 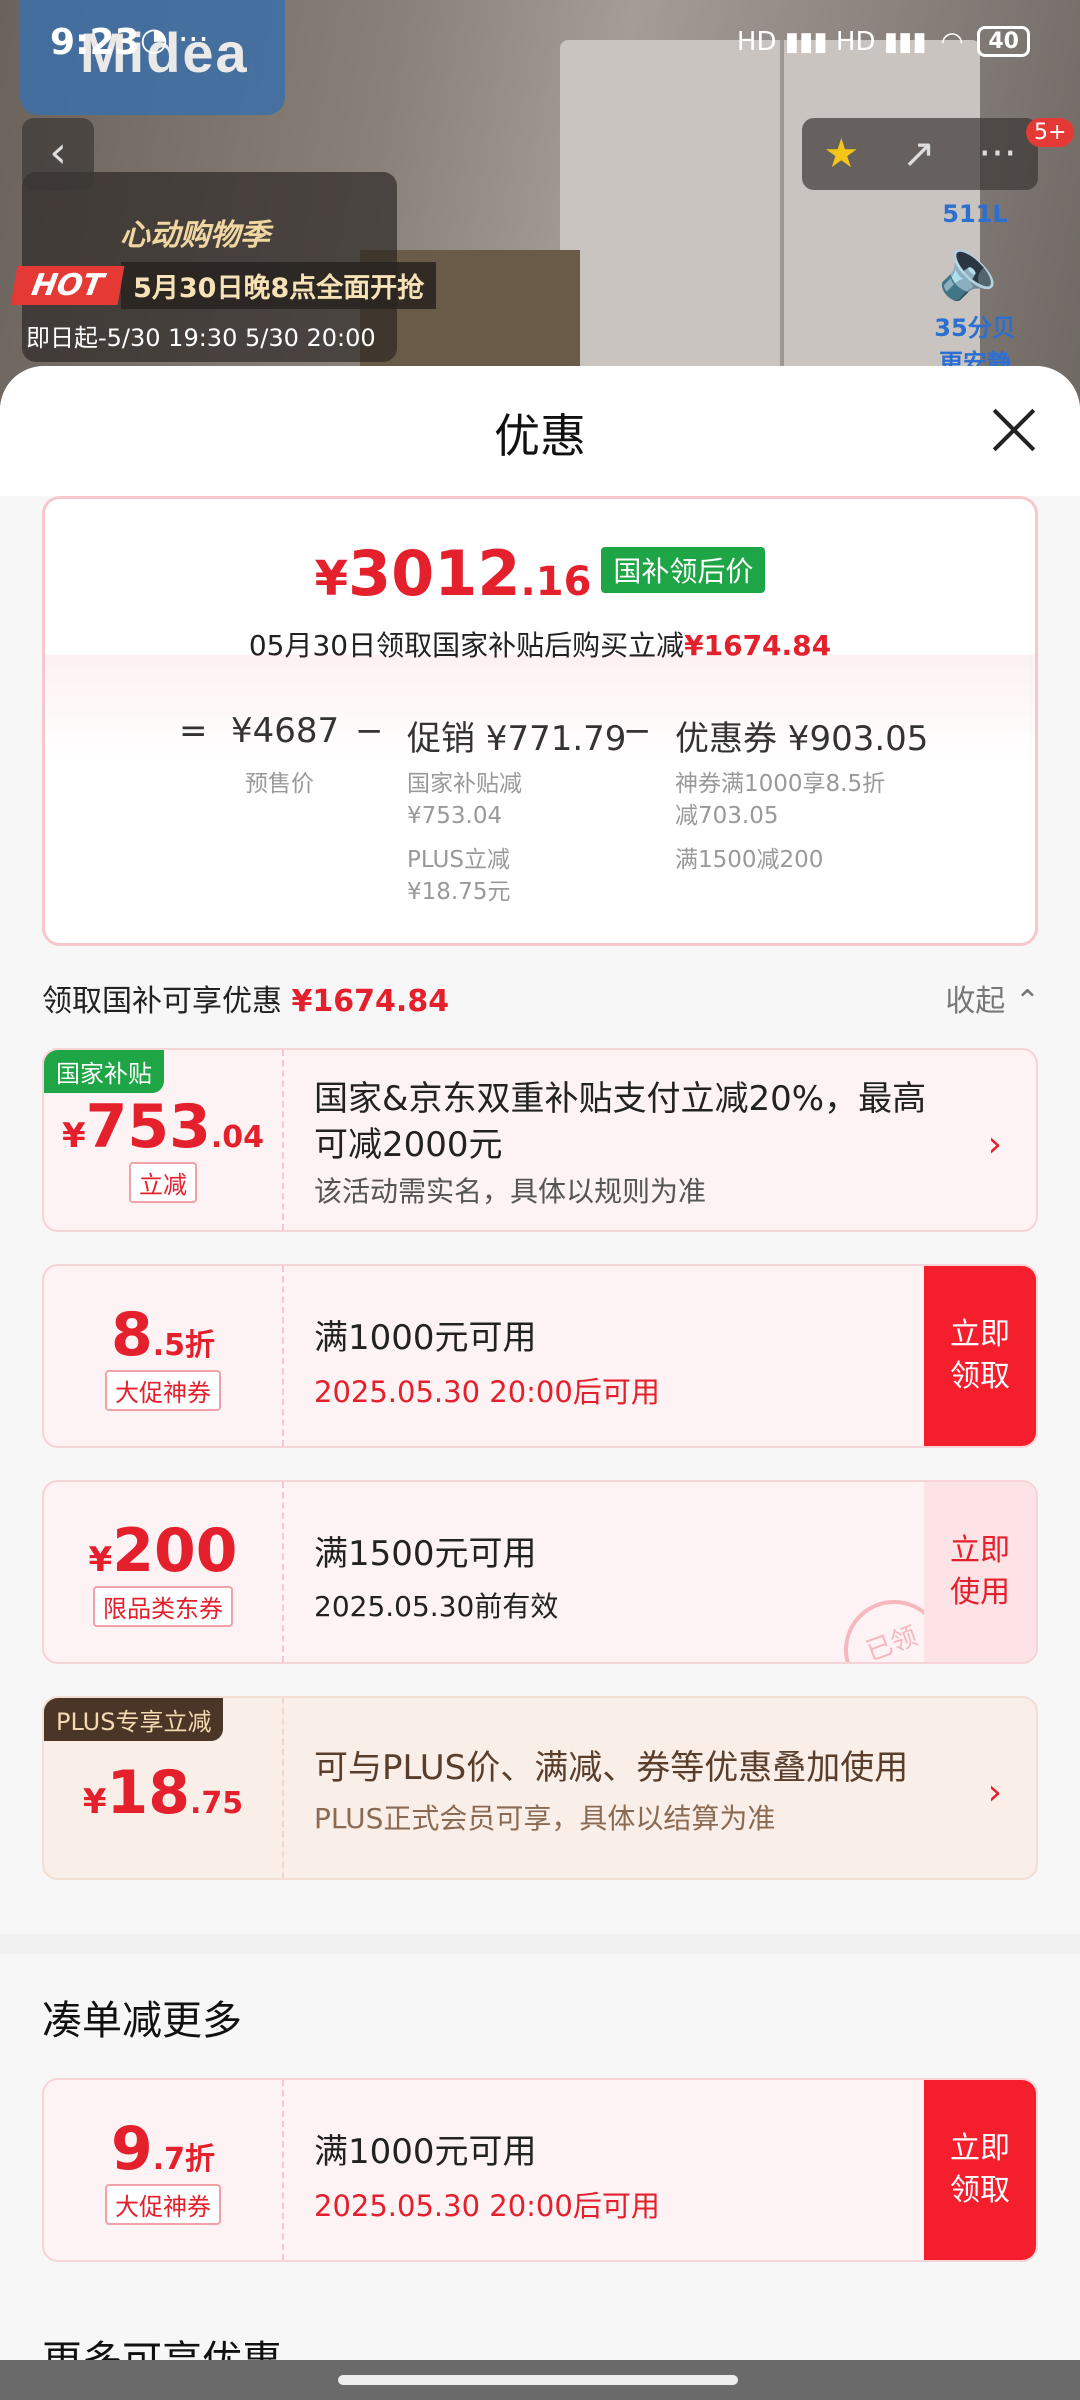 I want to click on speaker-icon: 🔈, so click(x=975, y=268).